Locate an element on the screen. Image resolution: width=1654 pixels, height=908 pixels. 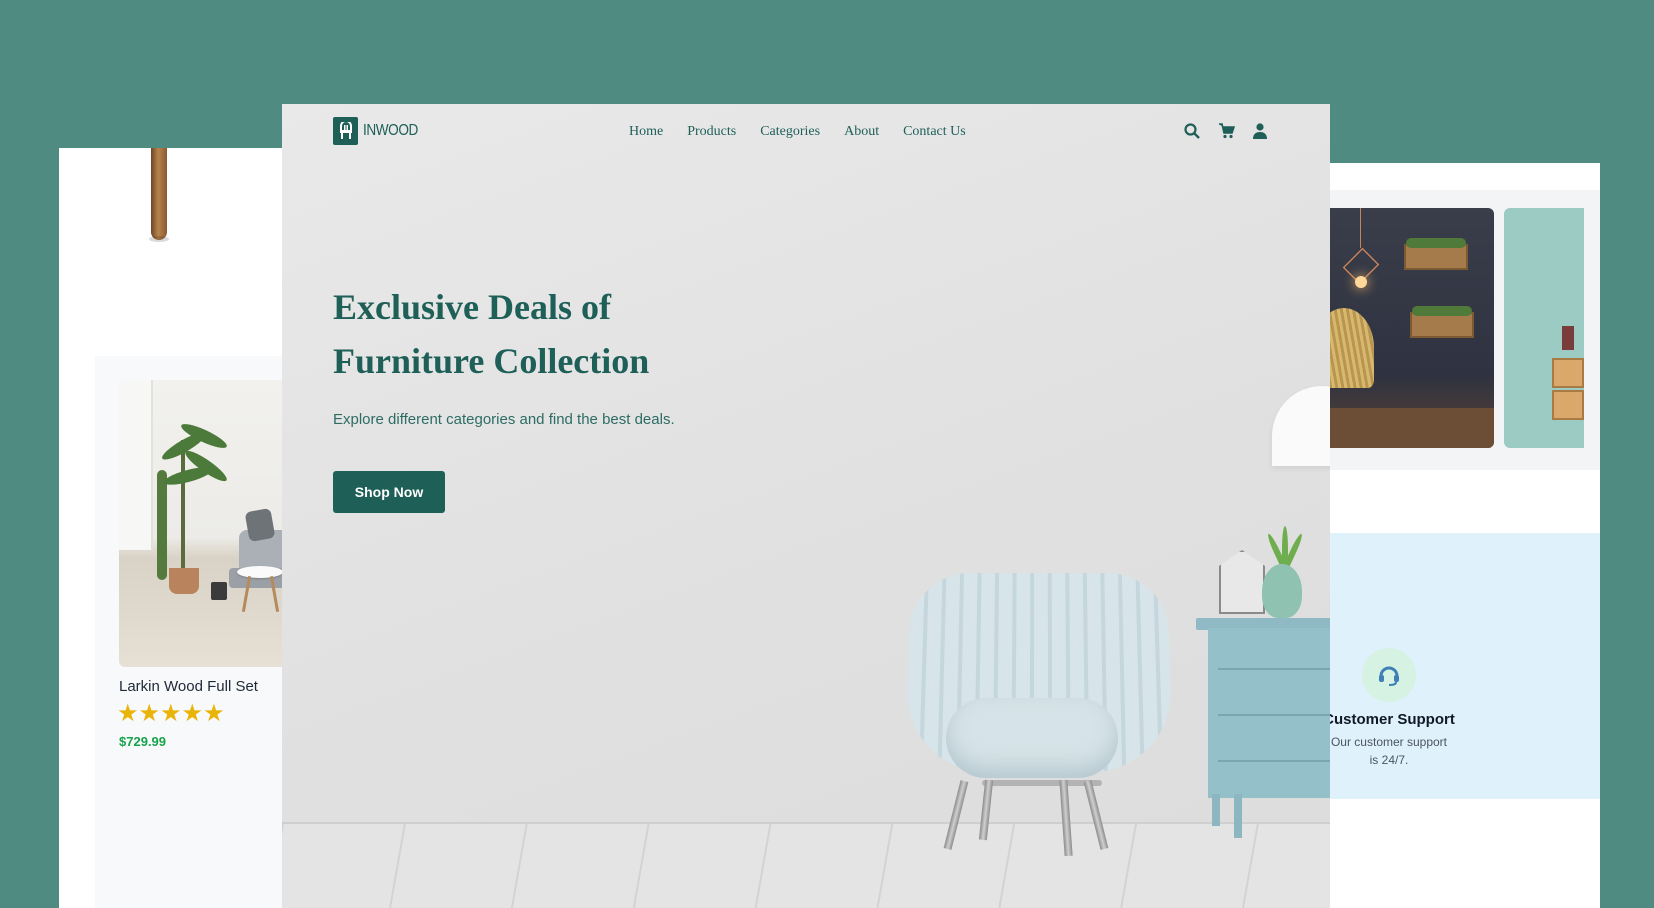
gallery-strip is located at coordinates (1450, 330).